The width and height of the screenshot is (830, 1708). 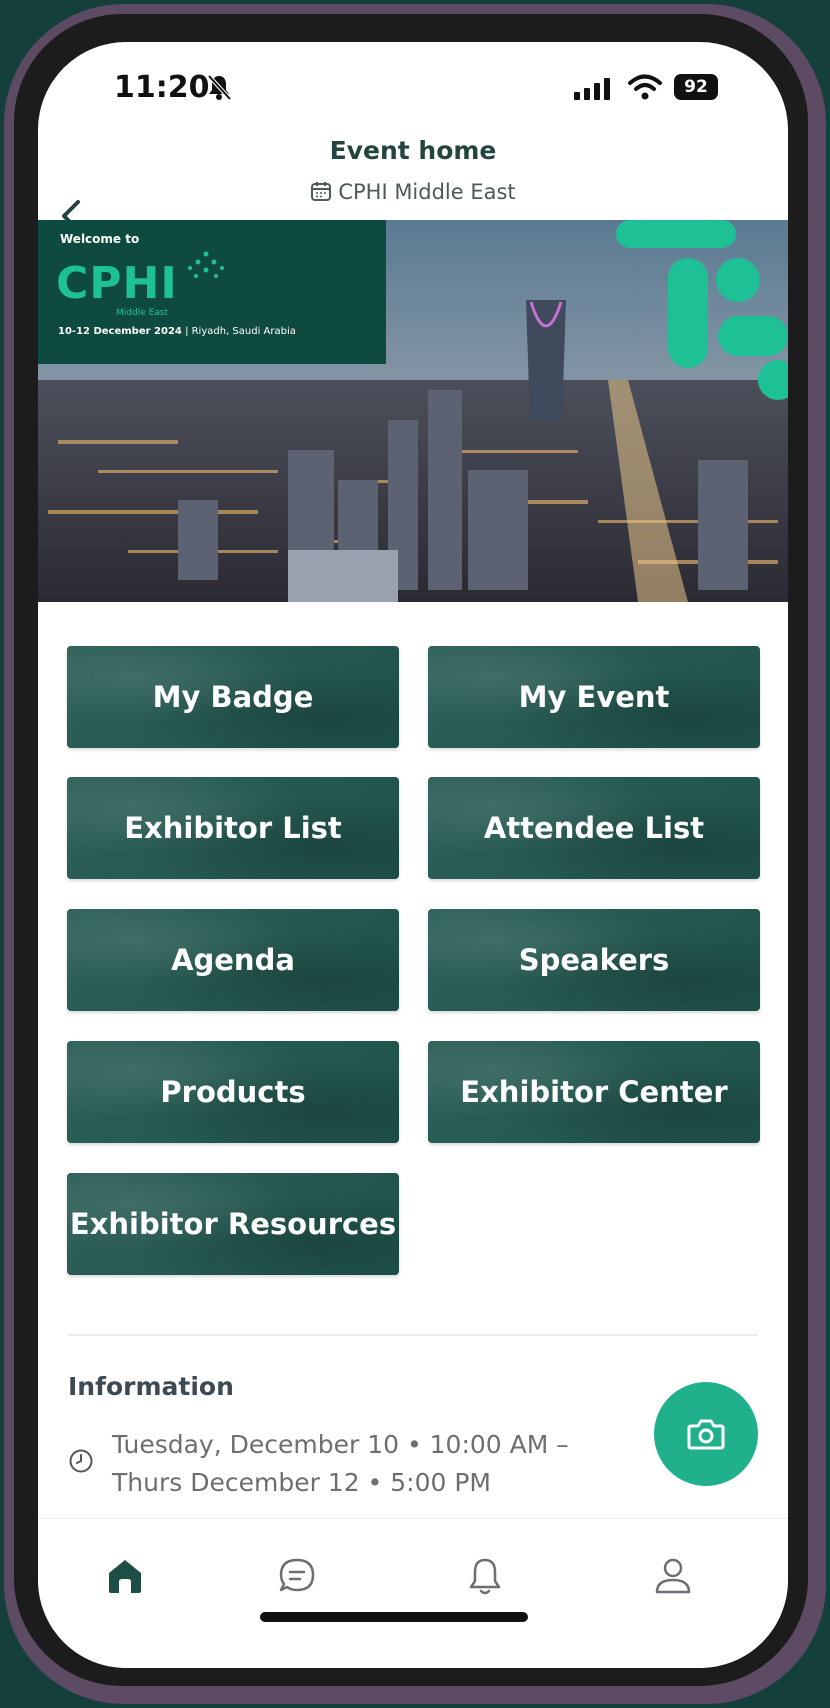 What do you see at coordinates (696, 87) in the screenshot?
I see `battery-indicator: 92` at bounding box center [696, 87].